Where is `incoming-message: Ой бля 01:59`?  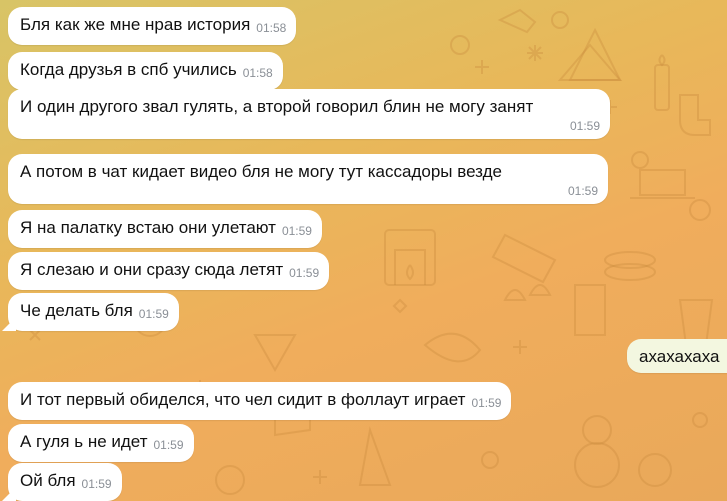
incoming-message: Ой бля 01:59 is located at coordinates (65, 482).